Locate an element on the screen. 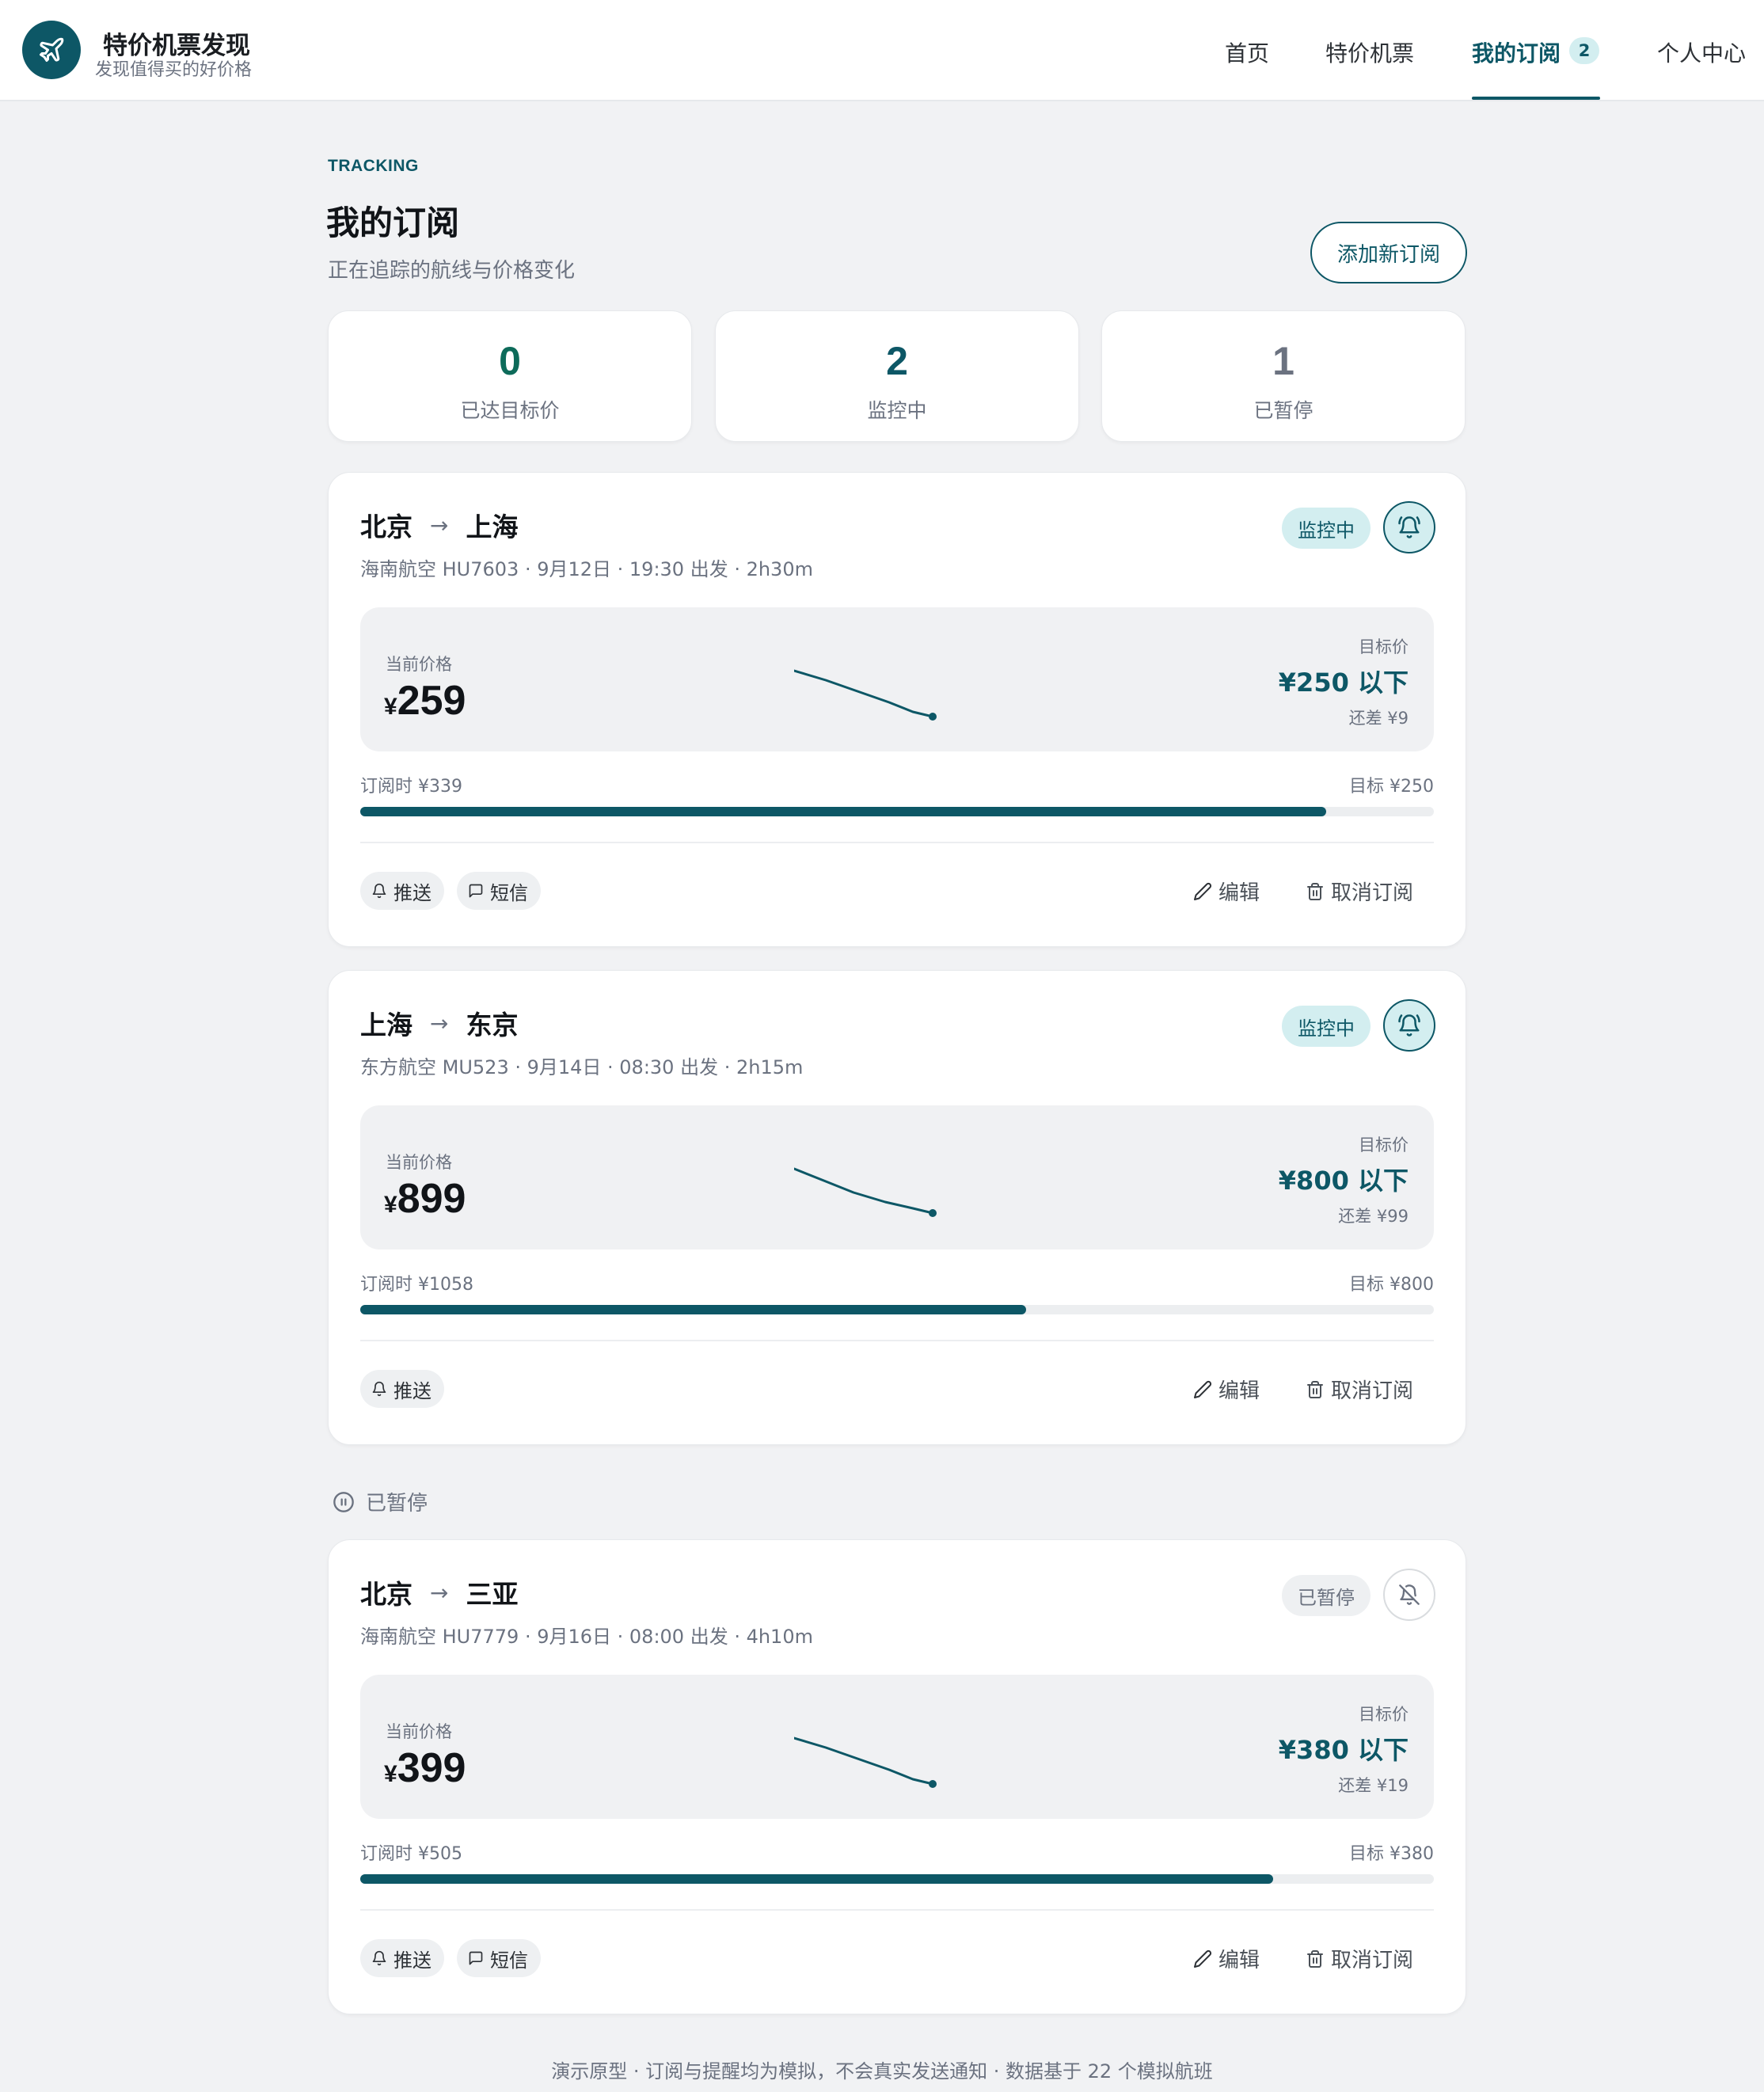  route: 上海 → 东京 is located at coordinates (439, 1023).